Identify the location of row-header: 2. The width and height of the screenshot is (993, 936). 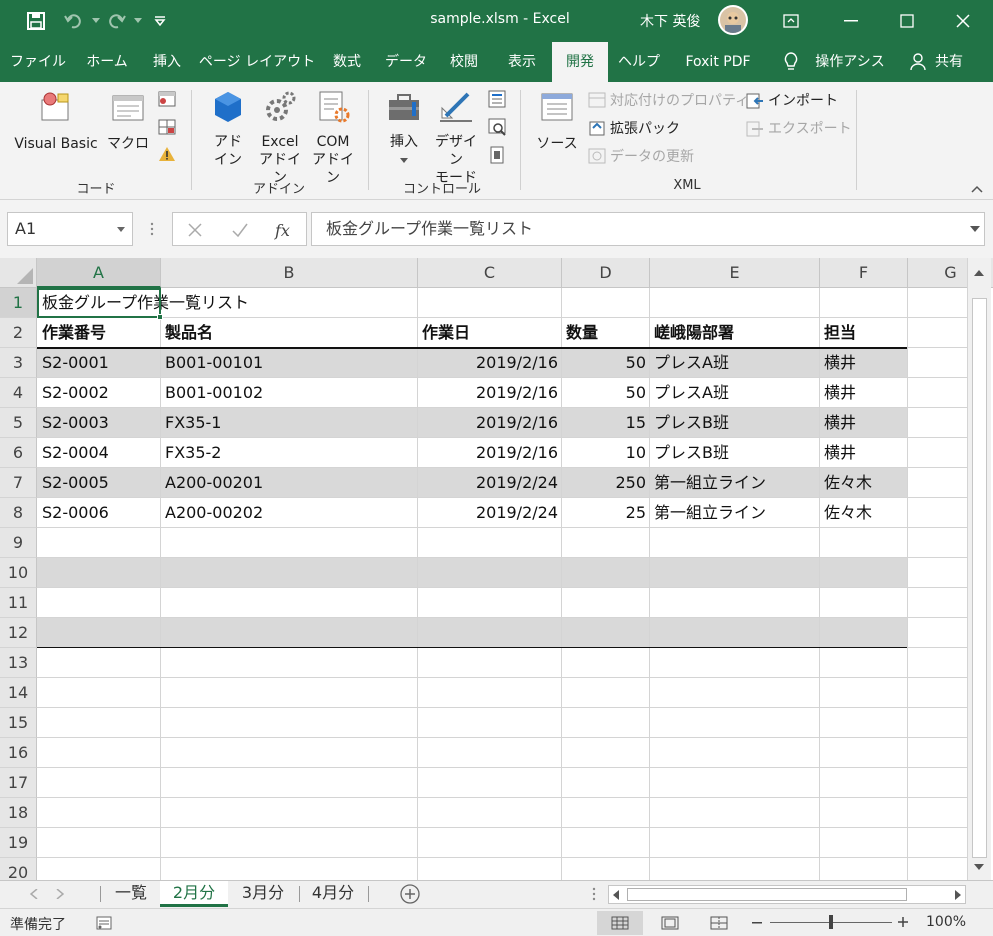
(18, 333).